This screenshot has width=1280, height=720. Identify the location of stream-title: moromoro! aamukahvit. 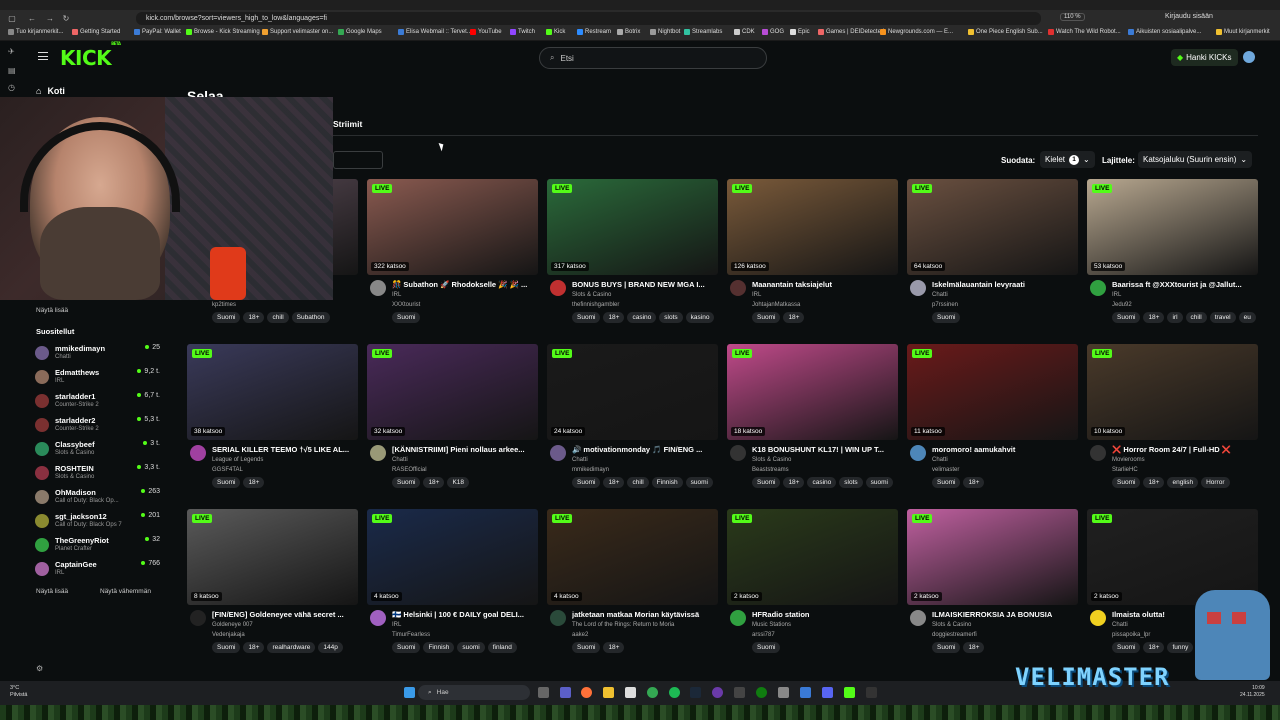
(1004, 449).